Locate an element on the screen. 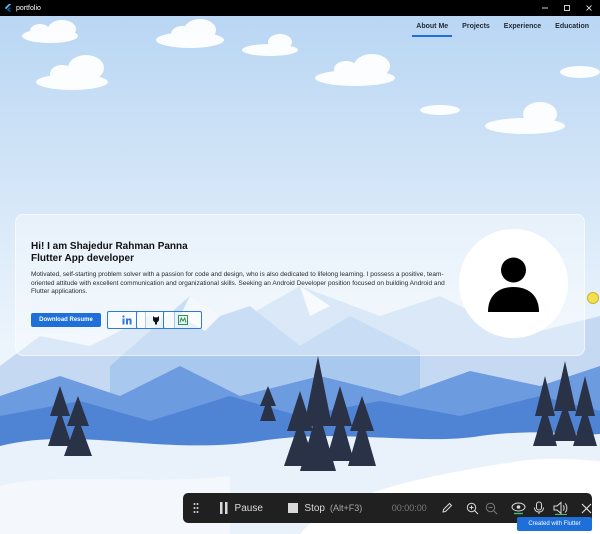 This screenshot has width=600, height=534. minimize-button is located at coordinates (545, 8).